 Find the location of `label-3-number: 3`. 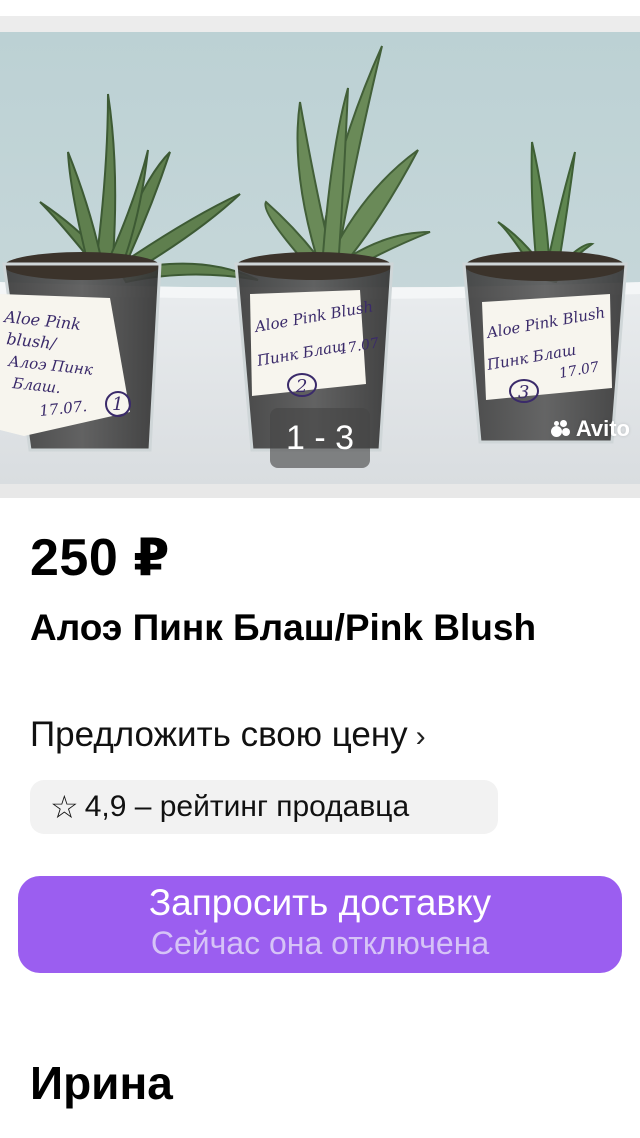

label-3-number: 3 is located at coordinates (523, 392).